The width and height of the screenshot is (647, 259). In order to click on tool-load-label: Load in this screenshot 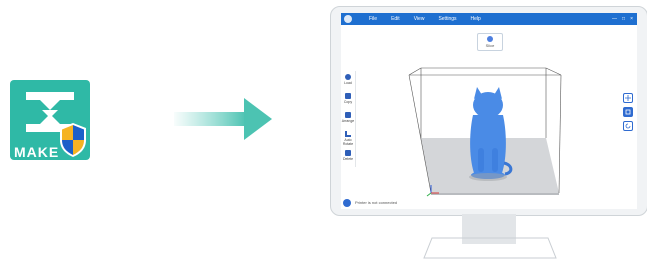, I will do `click(348, 83)`.